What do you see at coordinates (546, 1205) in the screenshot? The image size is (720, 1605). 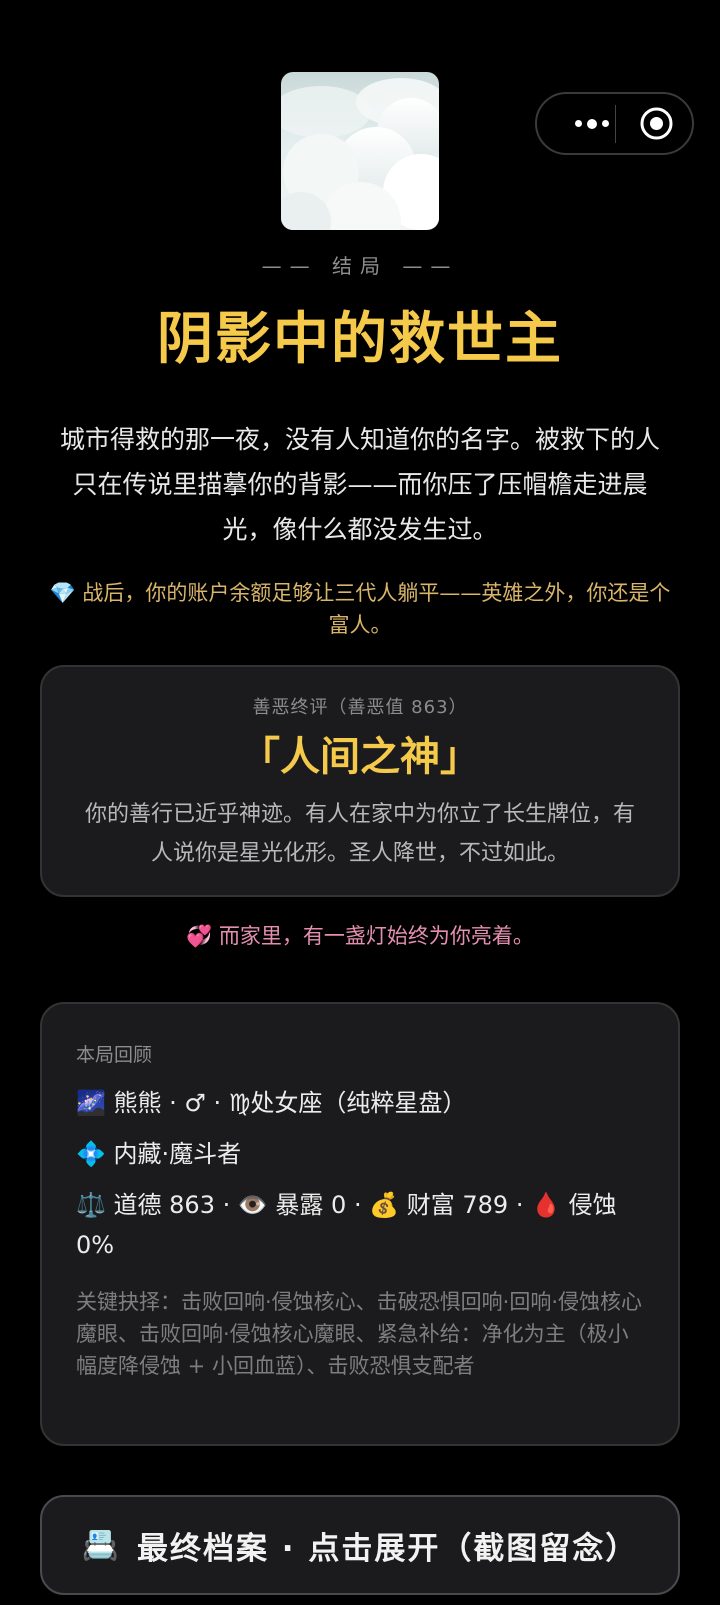 I see `blood-drop-icon: 🩸` at bounding box center [546, 1205].